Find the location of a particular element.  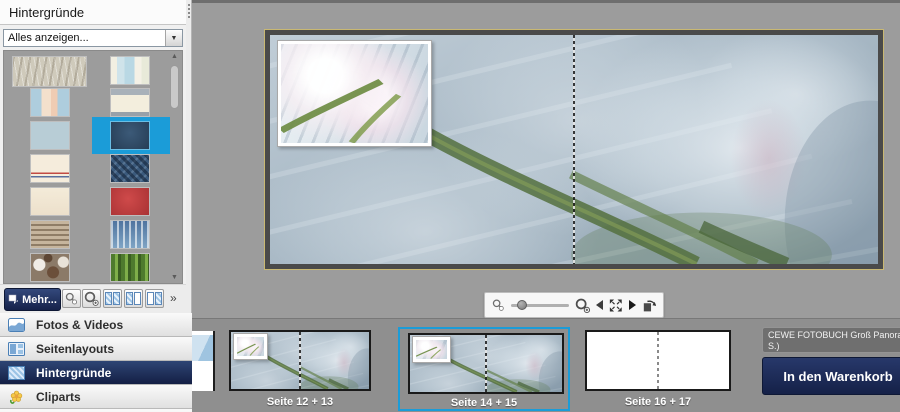

page-thumb-14-15-selected: Seite 14 + 15 is located at coordinates (484, 369).